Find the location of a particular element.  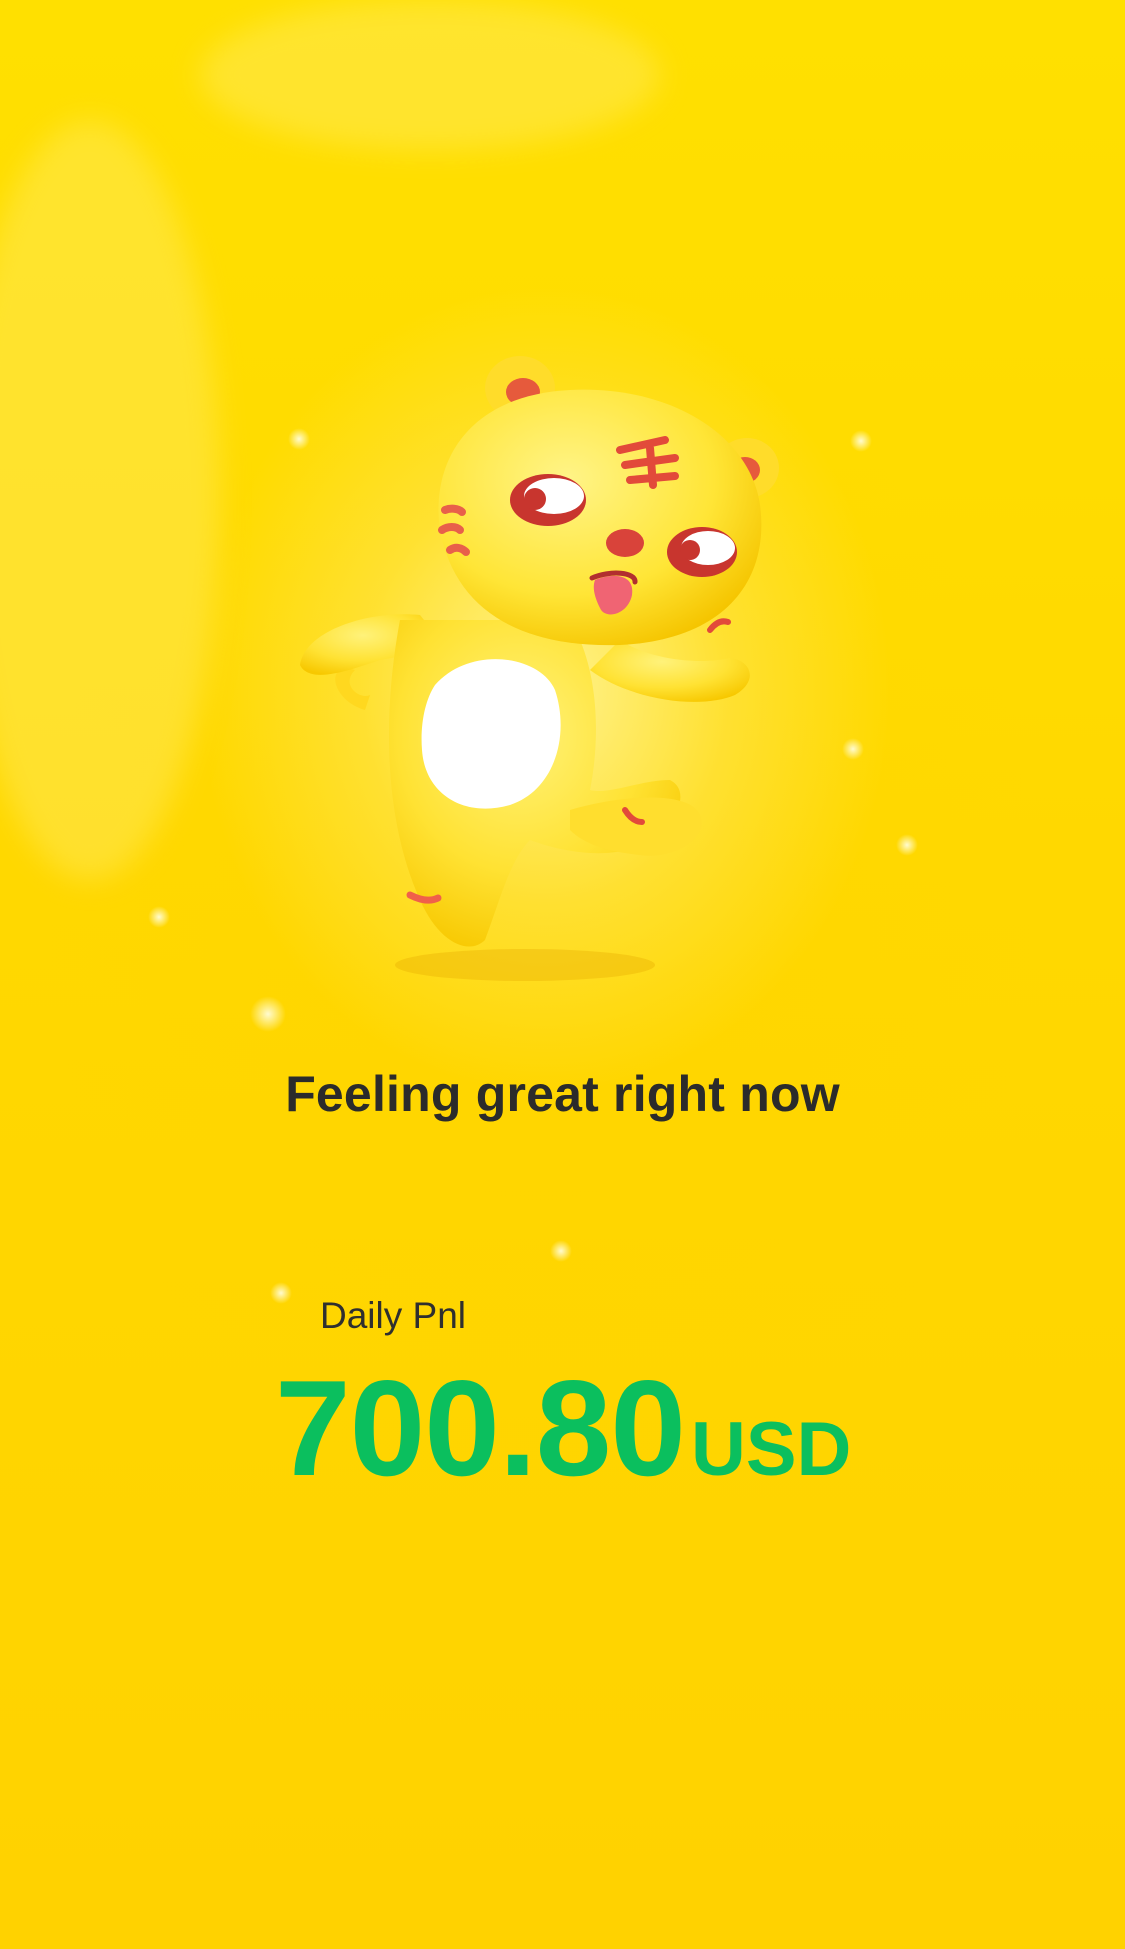

daily-pnl-value: 700.80USD is located at coordinates (563, 1428).